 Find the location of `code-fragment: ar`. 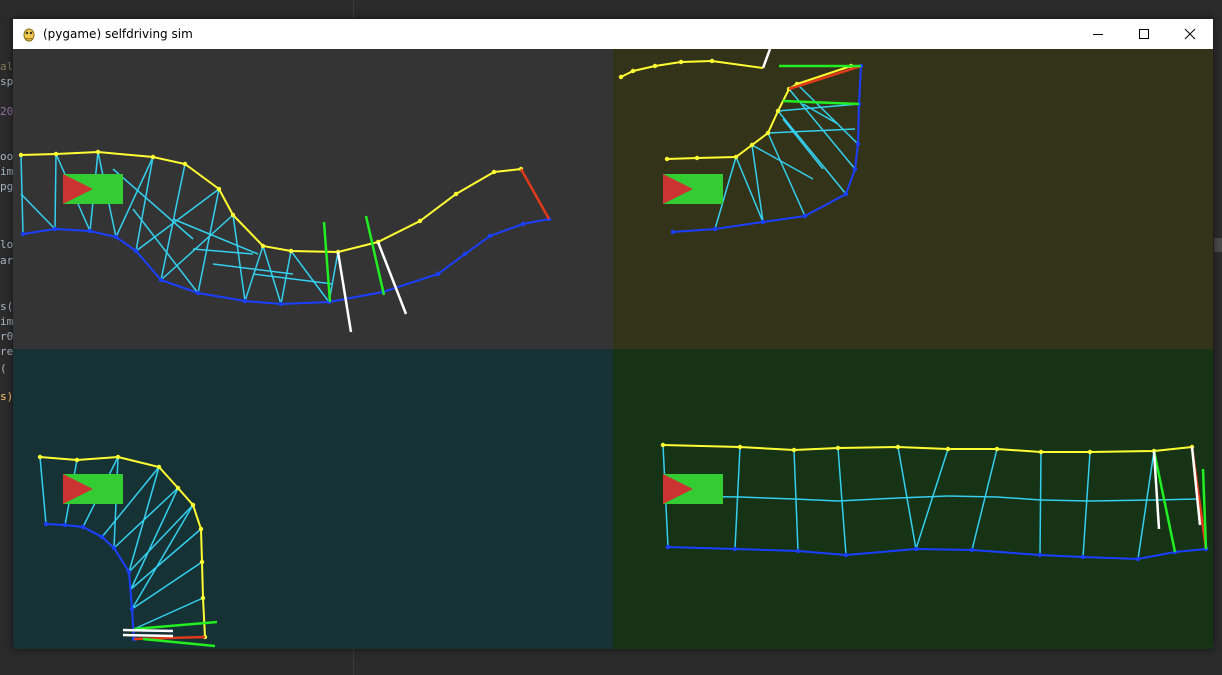

code-fragment: ar is located at coordinates (7, 260).